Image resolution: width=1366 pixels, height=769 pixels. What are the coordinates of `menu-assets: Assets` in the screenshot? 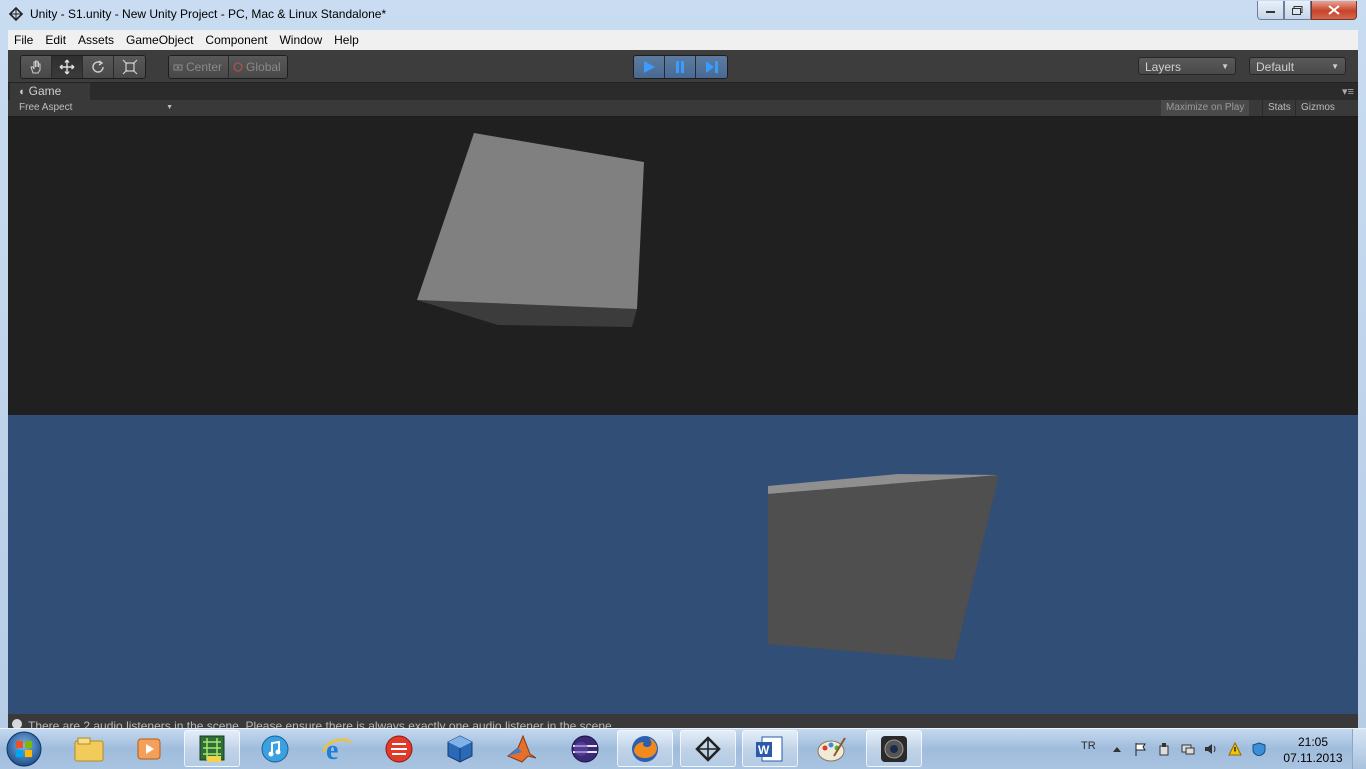 It's located at (96, 40).